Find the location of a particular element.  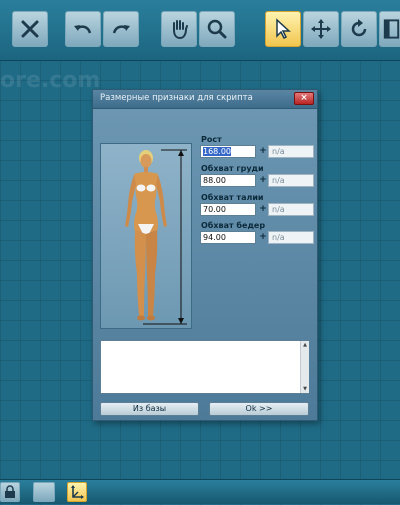

hips-plus: + is located at coordinates (263, 237).